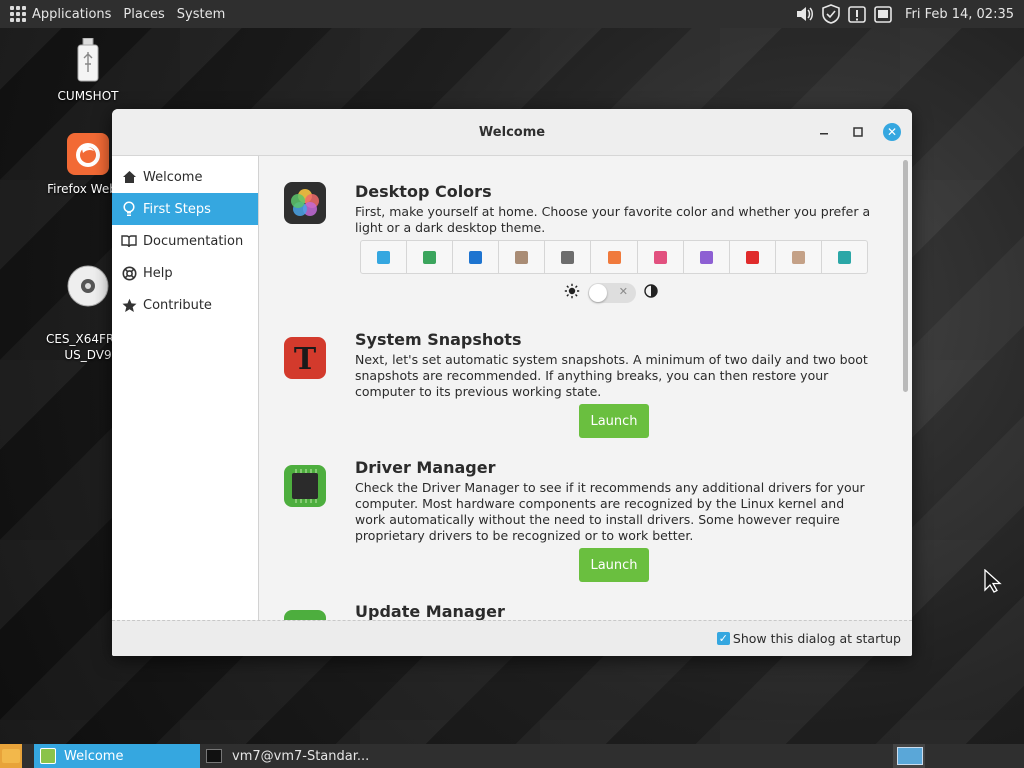 This screenshot has height=768, width=1024. I want to click on applications-label: Applications, so click(72, 14).